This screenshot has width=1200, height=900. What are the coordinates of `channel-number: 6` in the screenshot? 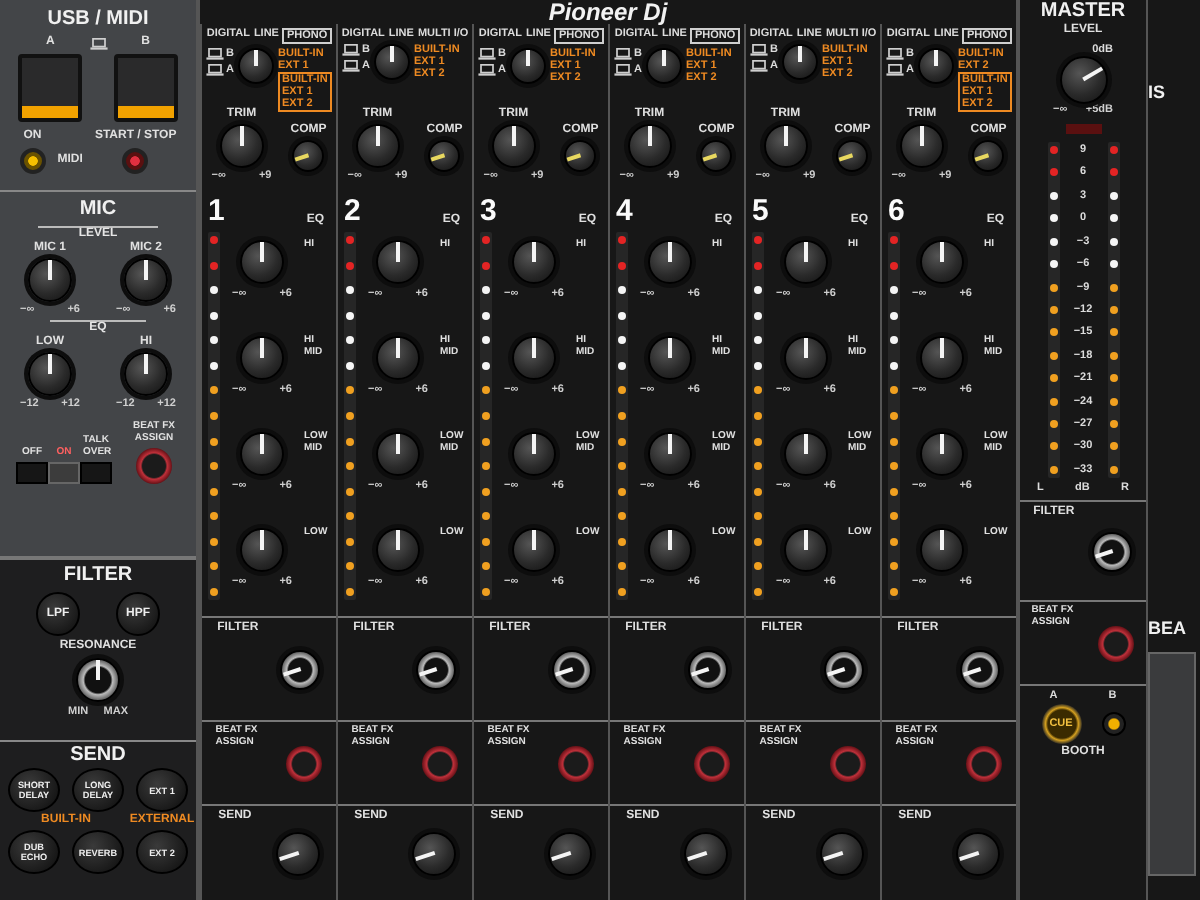 It's located at (896, 212).